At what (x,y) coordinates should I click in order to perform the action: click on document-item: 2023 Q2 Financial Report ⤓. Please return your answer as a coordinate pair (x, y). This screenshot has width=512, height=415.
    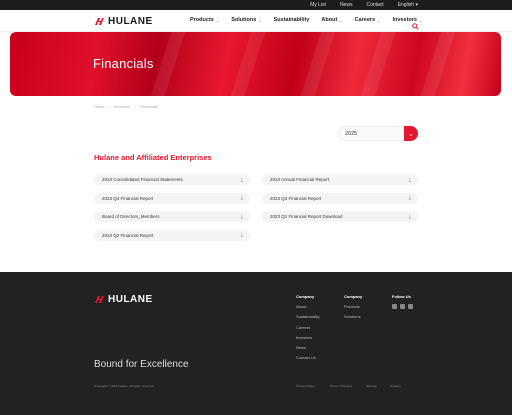
    Looking at the image, I should click on (172, 235).